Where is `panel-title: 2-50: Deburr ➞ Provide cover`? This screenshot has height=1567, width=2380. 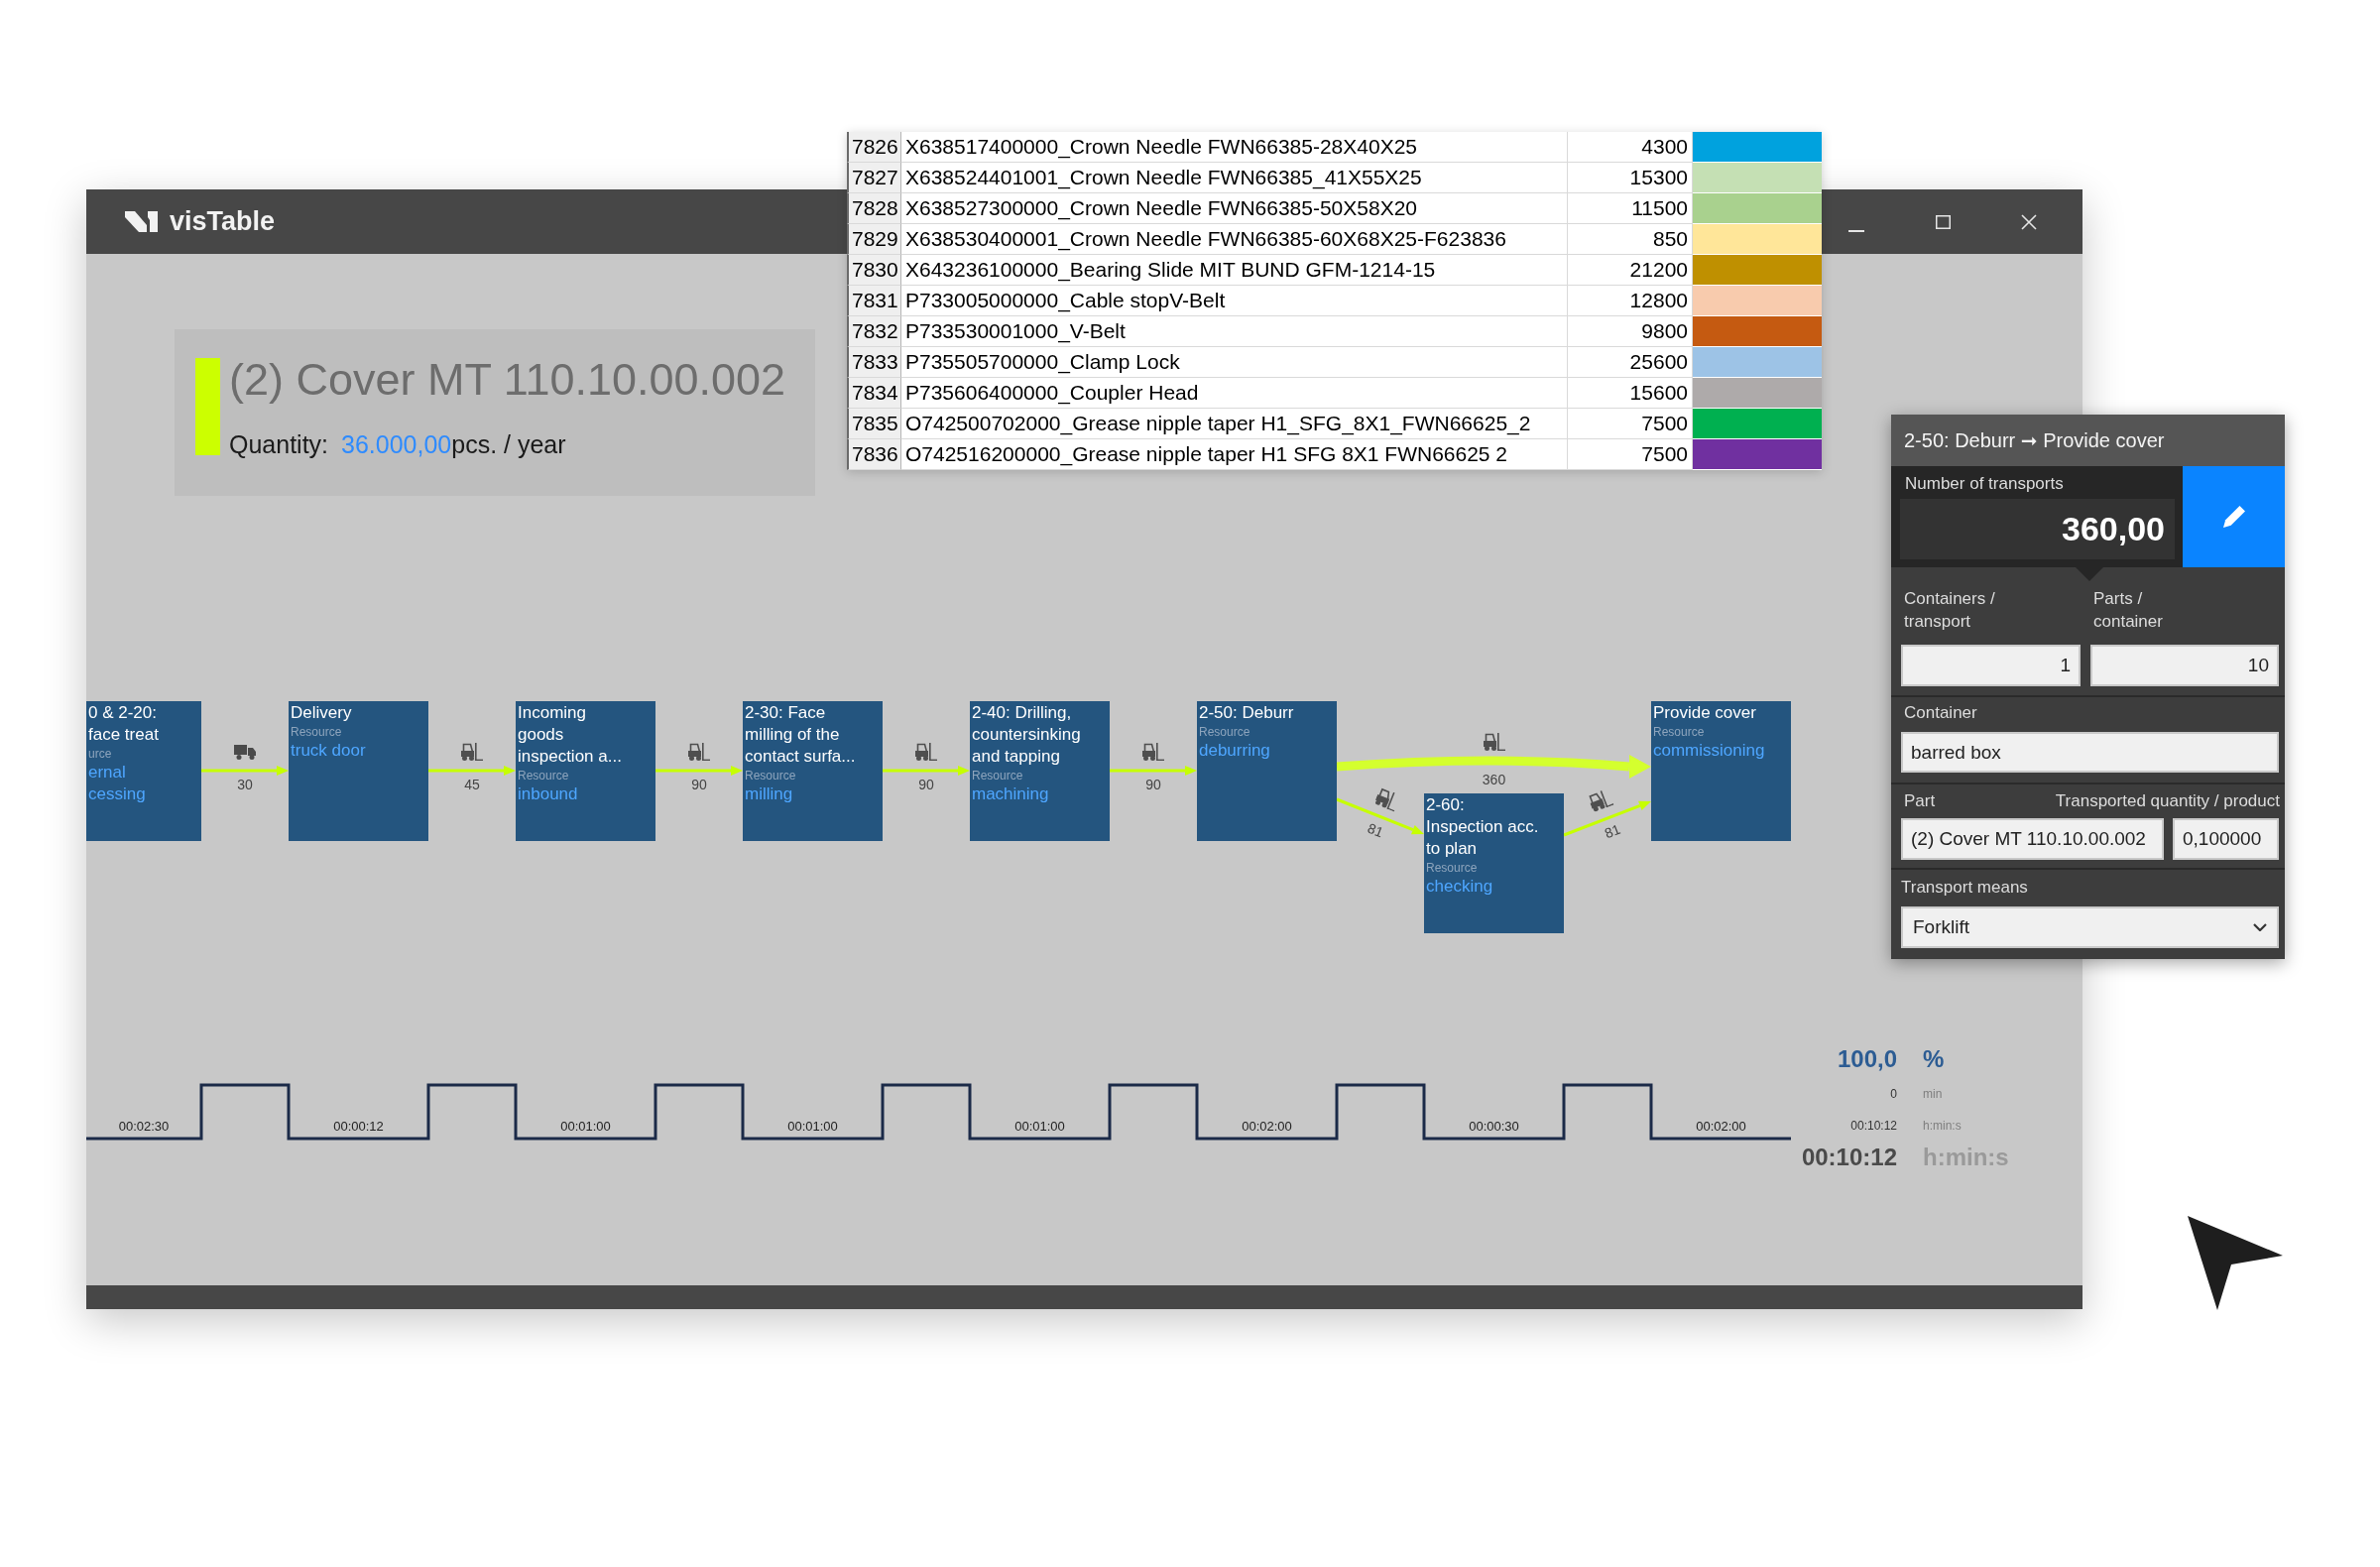
panel-title: 2-50: Deburr ➞ Provide cover is located at coordinates (2088, 441).